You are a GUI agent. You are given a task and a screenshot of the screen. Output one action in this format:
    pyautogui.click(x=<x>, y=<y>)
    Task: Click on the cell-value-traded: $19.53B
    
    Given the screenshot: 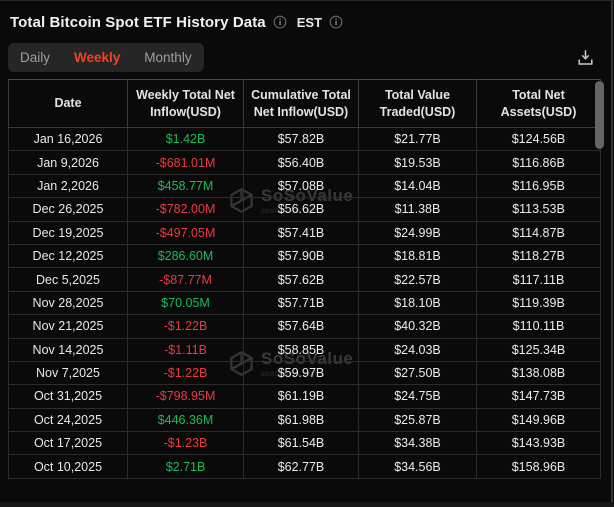 What is the action you would take?
    pyautogui.click(x=417, y=162)
    